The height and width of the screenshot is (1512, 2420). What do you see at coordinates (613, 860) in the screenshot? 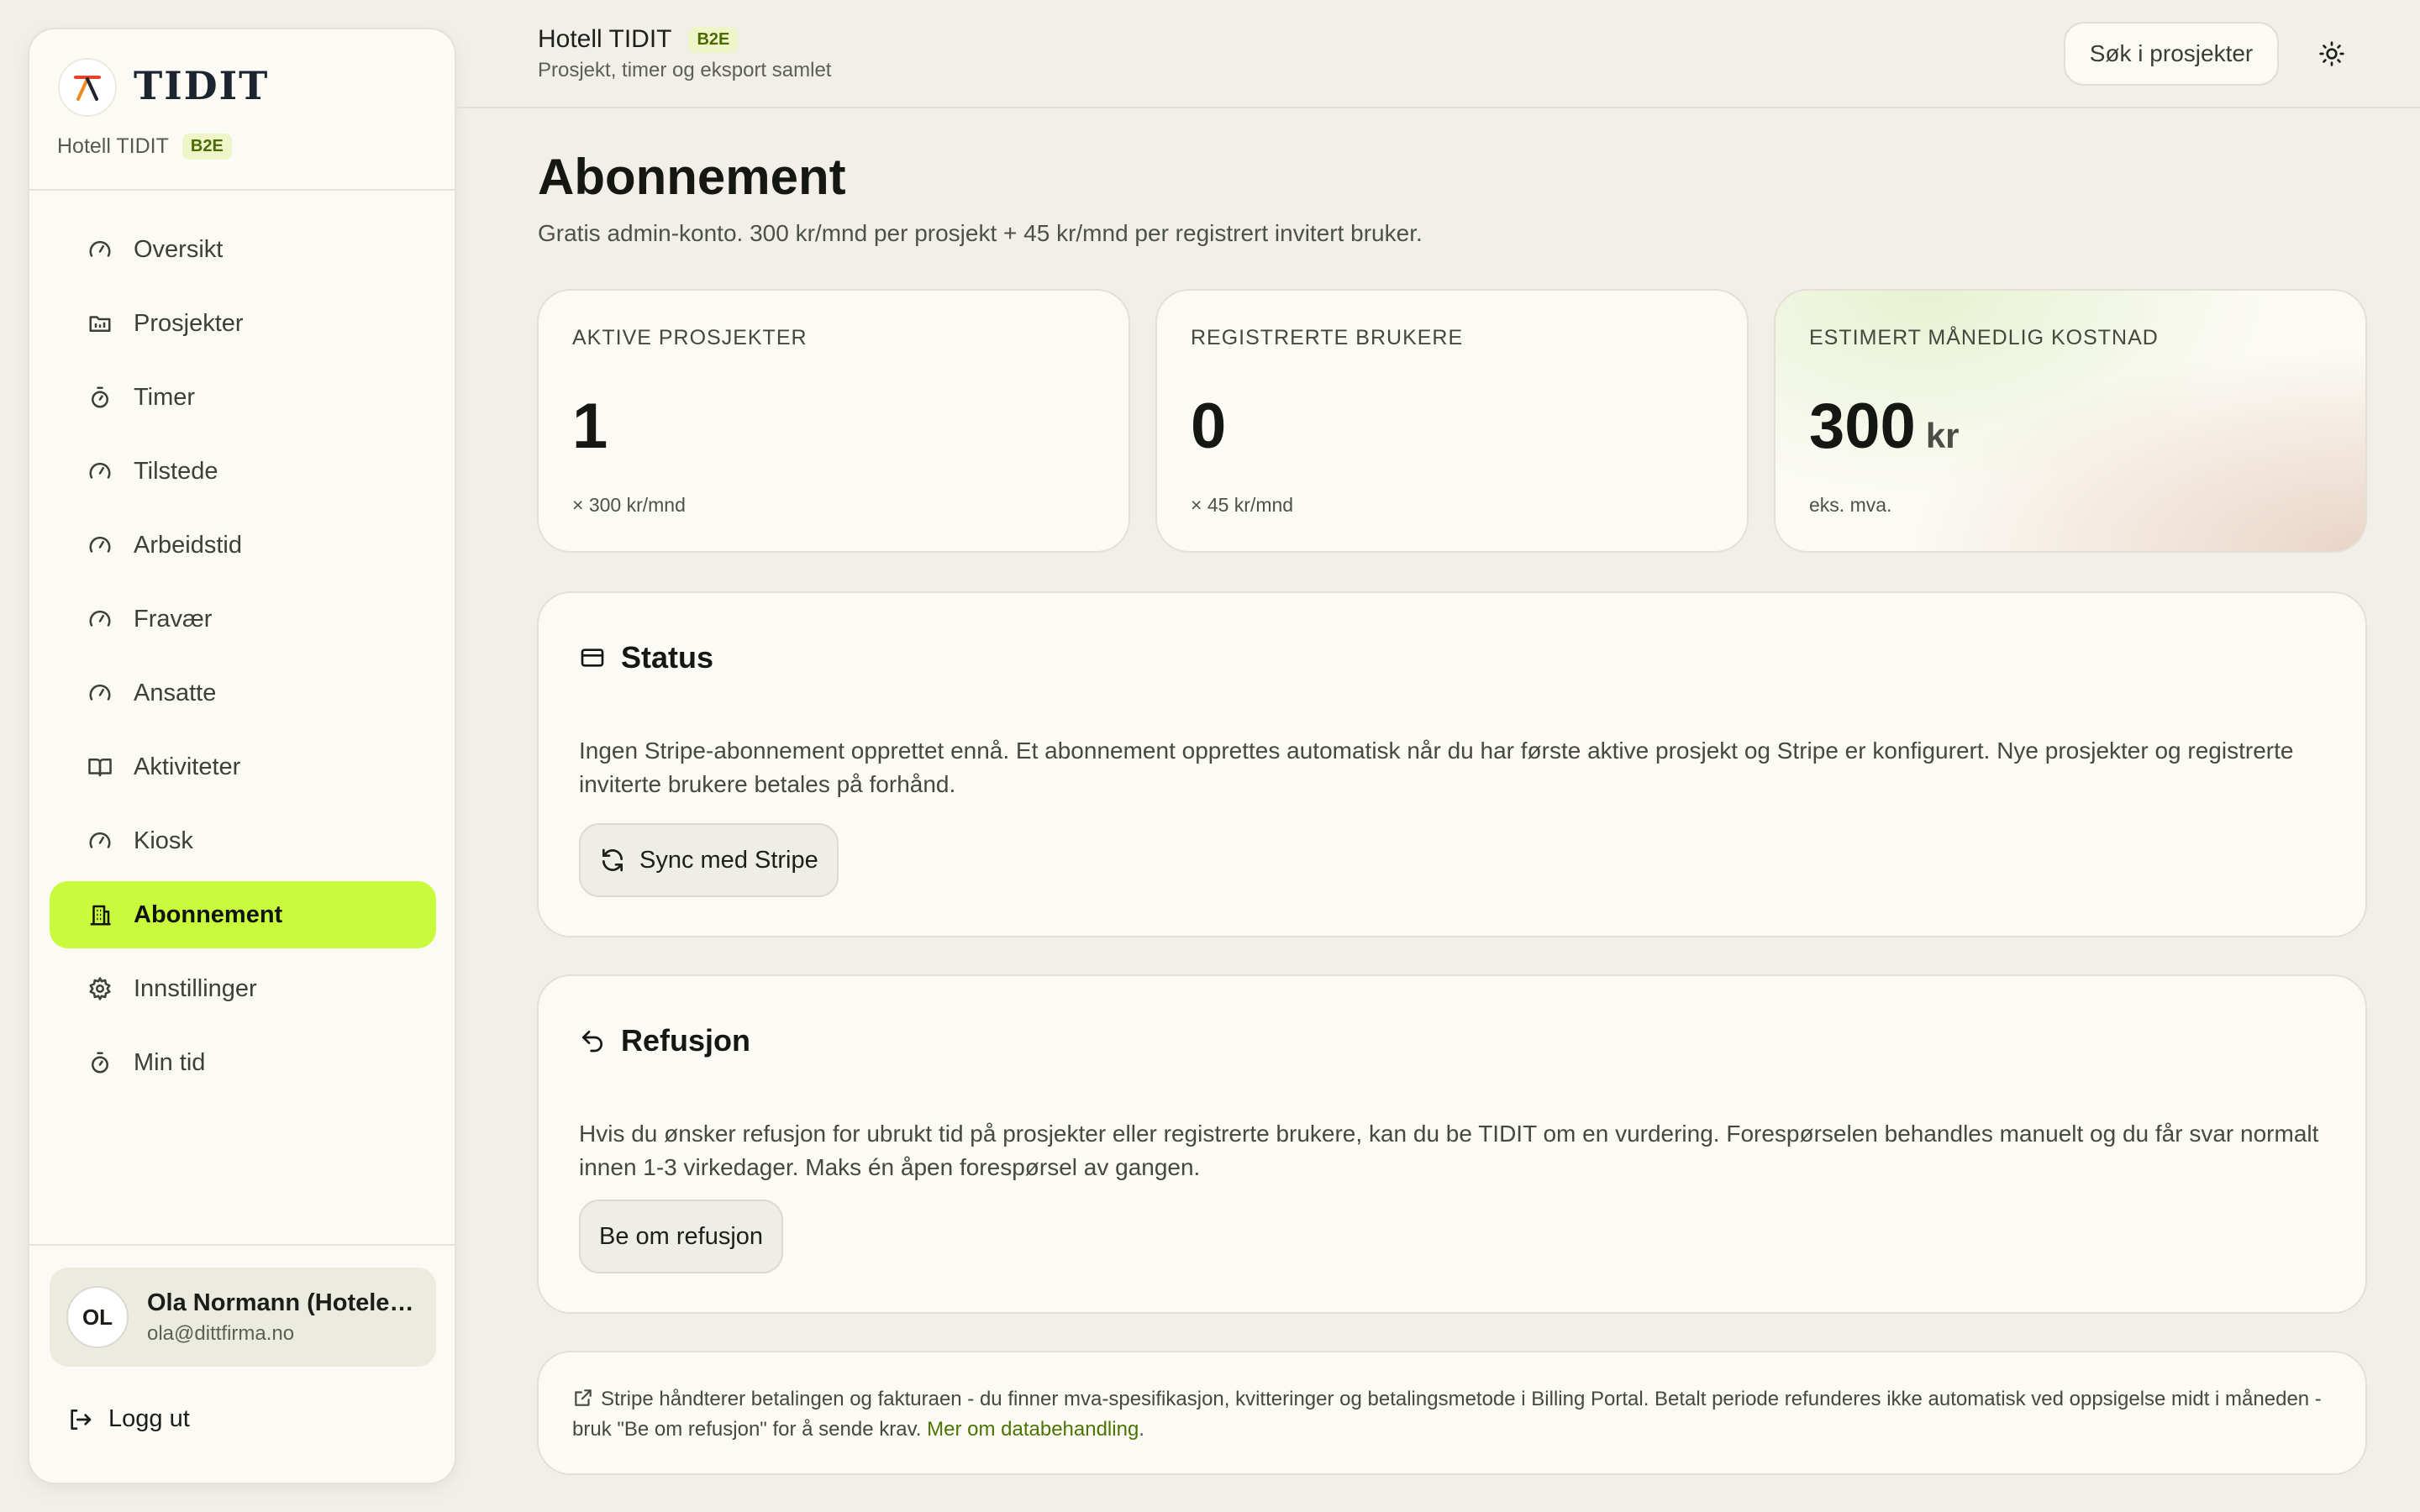
I see `refresh-icon` at bounding box center [613, 860].